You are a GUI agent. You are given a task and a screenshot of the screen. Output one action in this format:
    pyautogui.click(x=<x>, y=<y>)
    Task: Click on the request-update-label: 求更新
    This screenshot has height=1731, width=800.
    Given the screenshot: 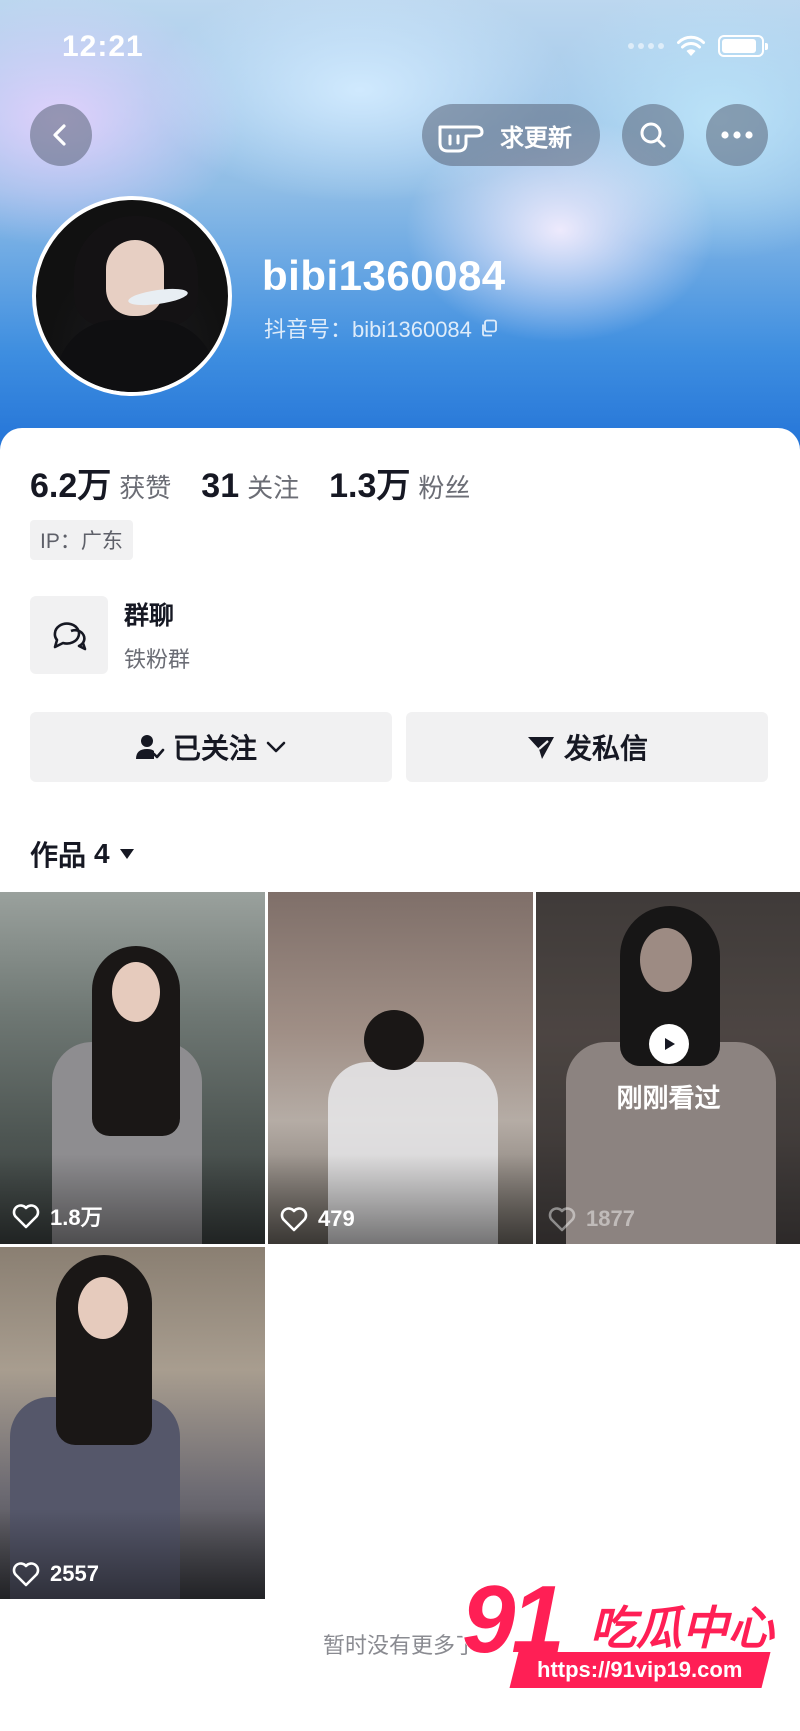 What is the action you would take?
    pyautogui.click(x=536, y=138)
    